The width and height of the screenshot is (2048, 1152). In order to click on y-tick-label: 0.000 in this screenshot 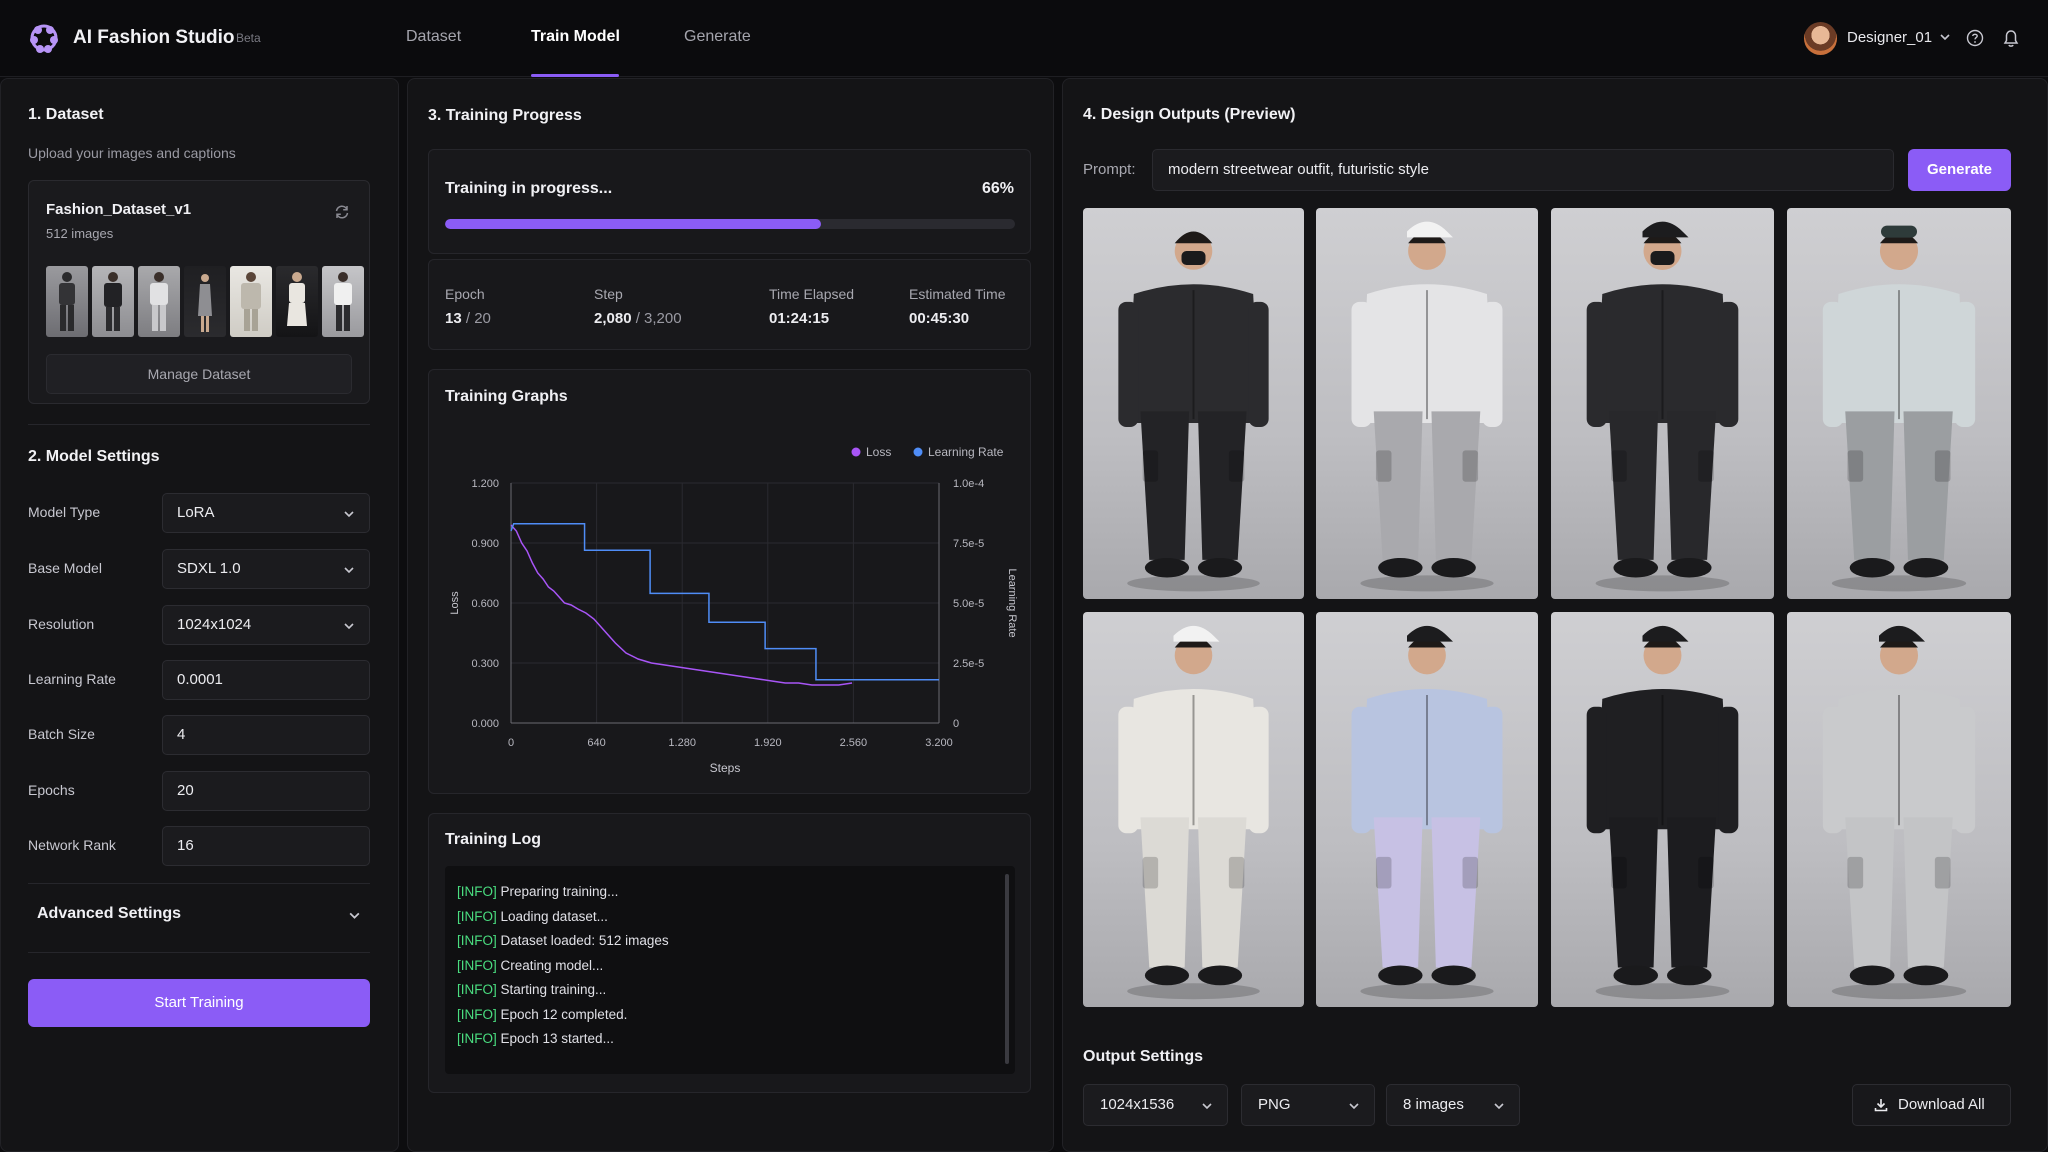, I will do `click(485, 724)`.